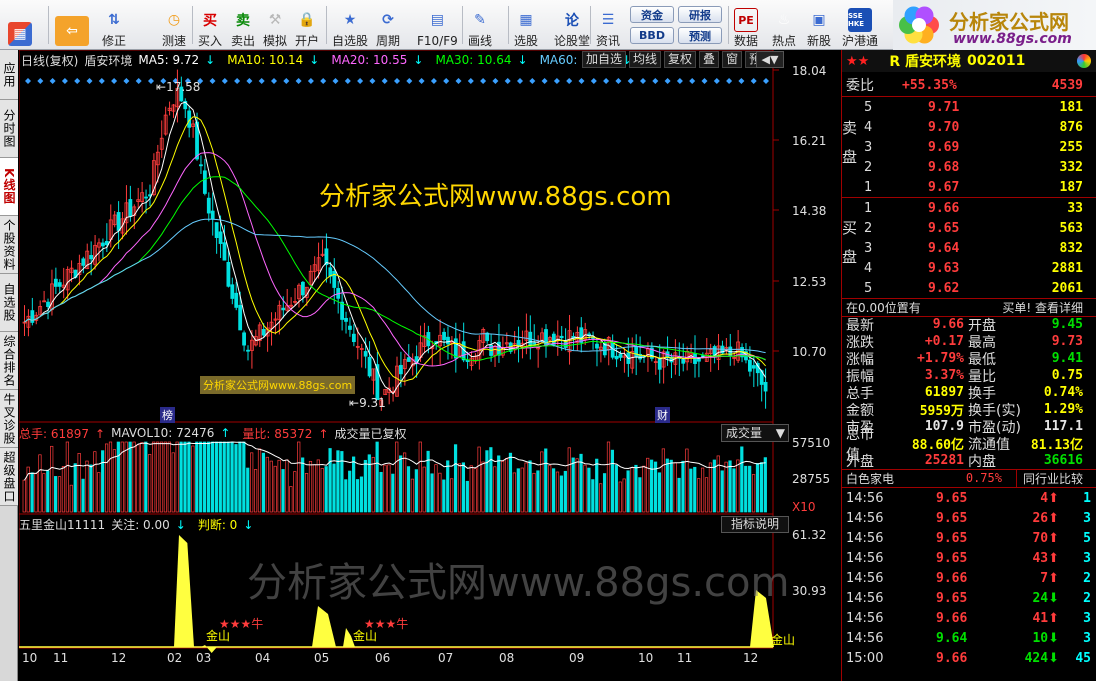 The width and height of the screenshot is (1096, 681). I want to click on hammer-button: ⚒ 模拟, so click(275, 25).